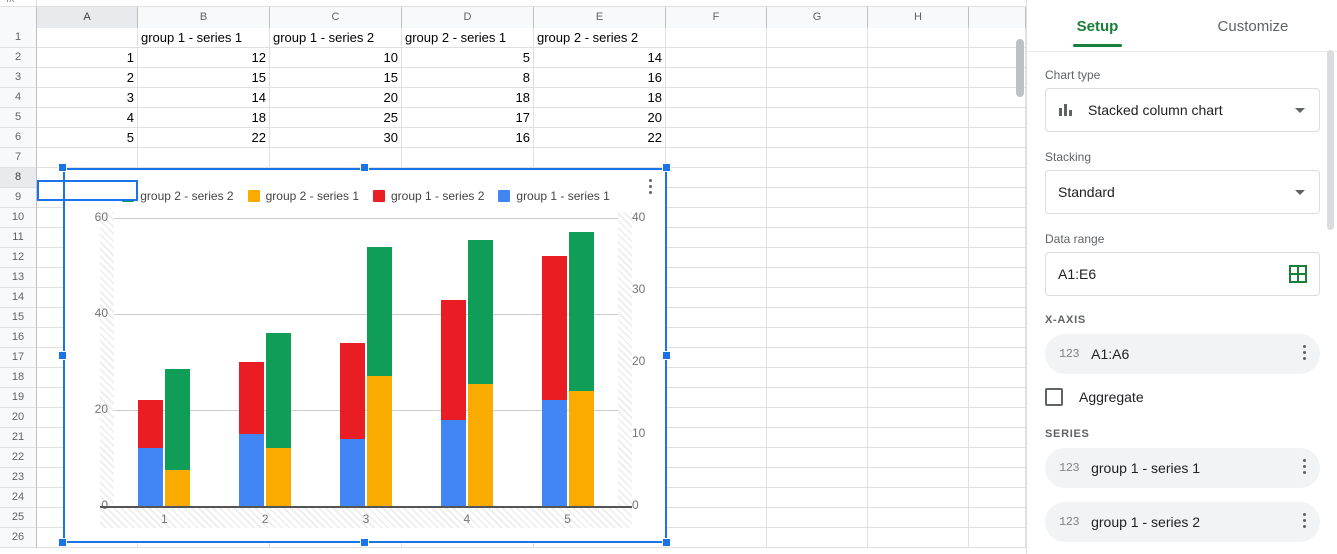 The image size is (1337, 554). Describe the element at coordinates (87, 78) in the screenshot. I see `cell-A3: 2` at that location.